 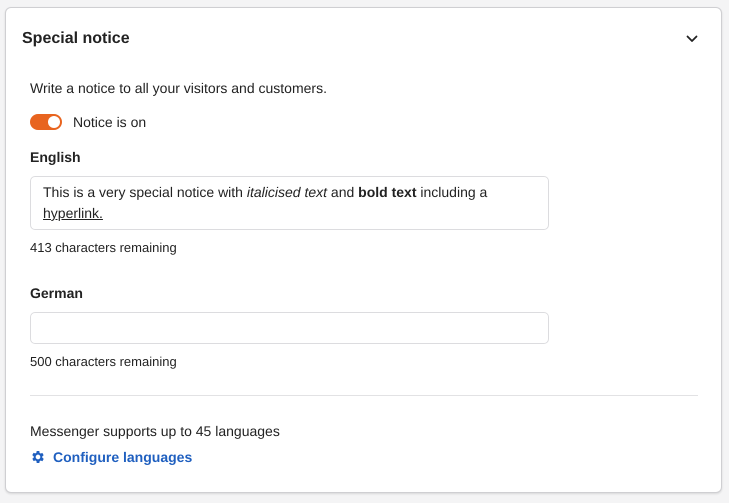 What do you see at coordinates (56, 157) in the screenshot?
I see `field-label: English` at bounding box center [56, 157].